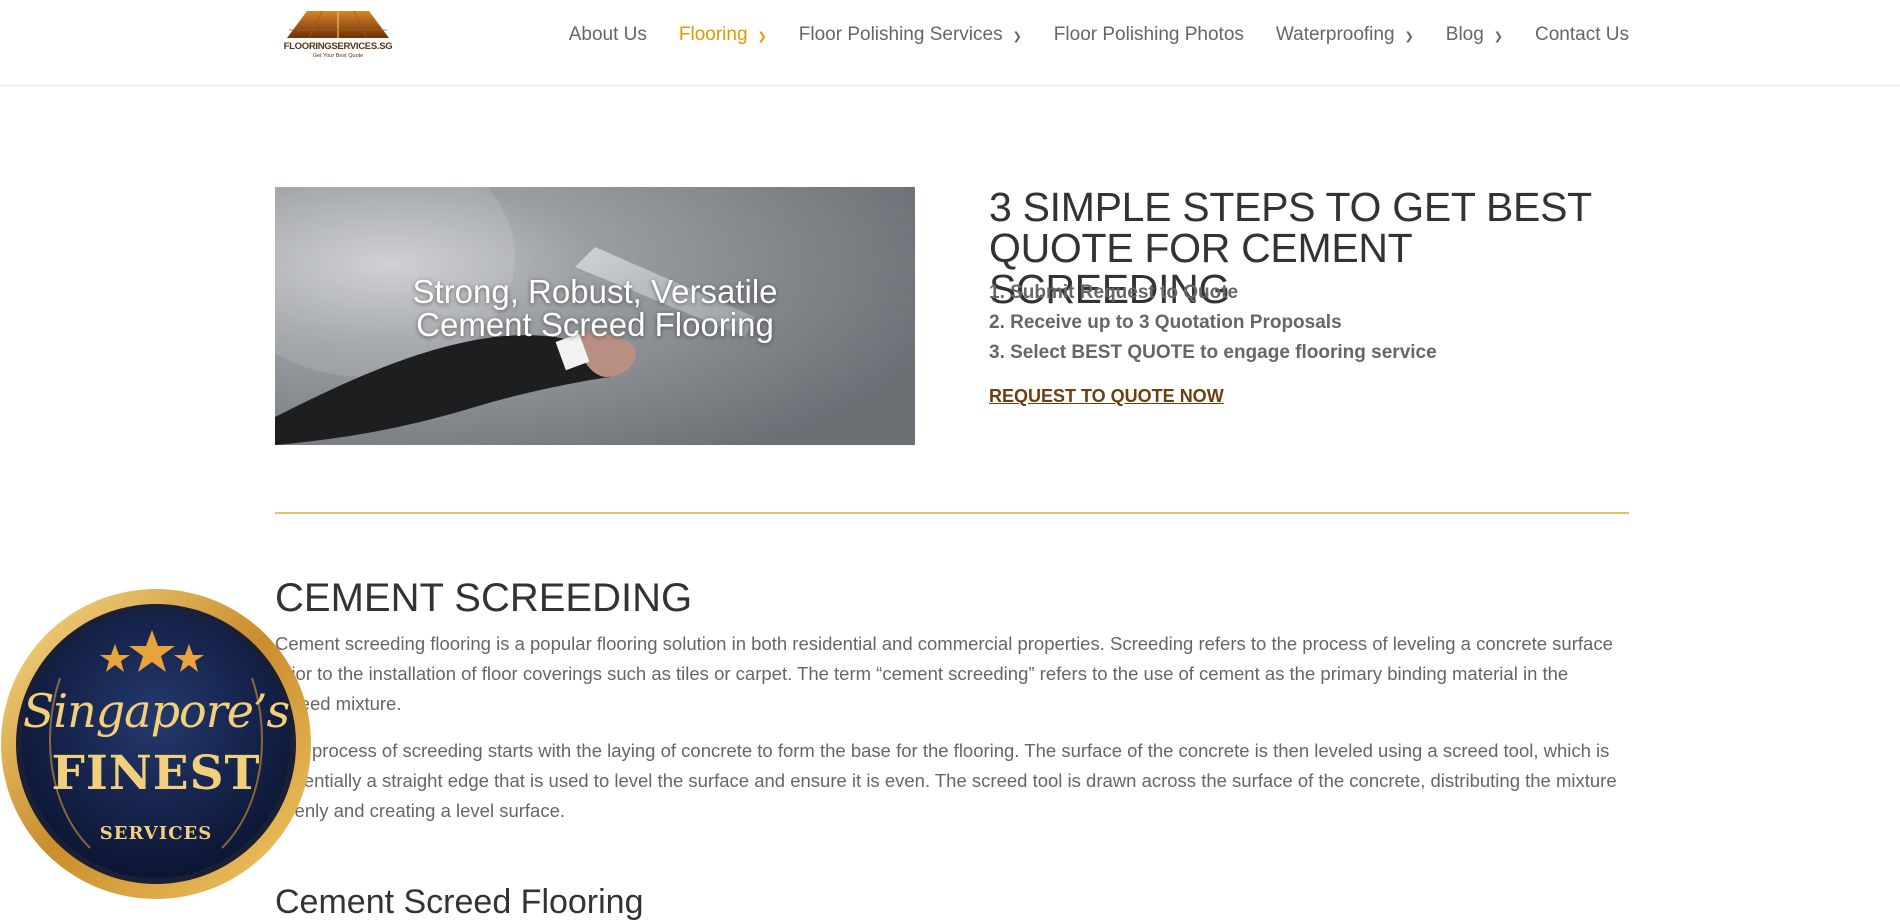  Describe the element at coordinates (595, 291) in the screenshot. I see `hero-caption-line1: Strong, Robust, Versatile` at that location.